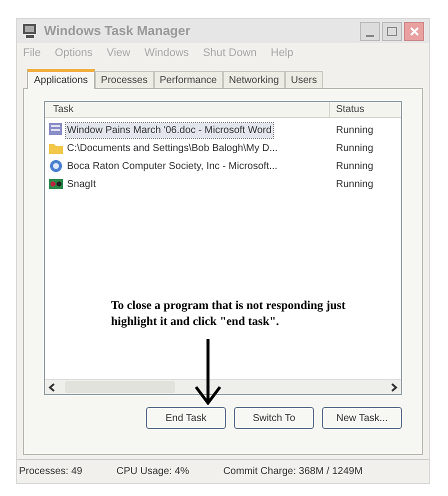  I want to click on tab: Users, so click(304, 79).